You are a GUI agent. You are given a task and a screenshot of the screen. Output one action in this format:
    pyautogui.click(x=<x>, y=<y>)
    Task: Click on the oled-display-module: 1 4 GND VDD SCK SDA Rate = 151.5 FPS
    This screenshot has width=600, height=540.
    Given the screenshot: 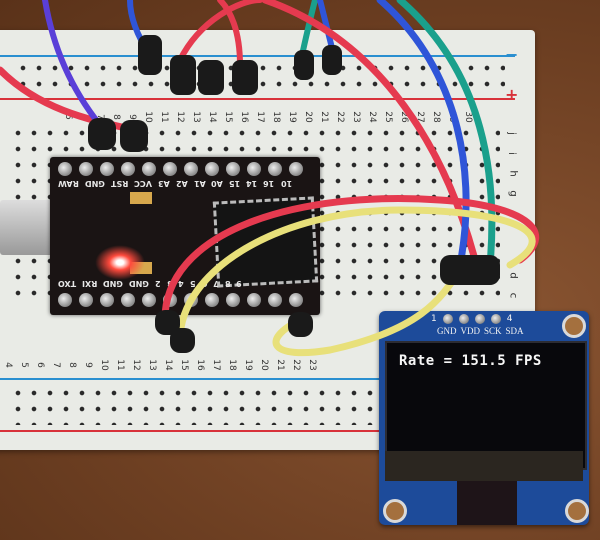 What is the action you would take?
    pyautogui.click(x=484, y=418)
    